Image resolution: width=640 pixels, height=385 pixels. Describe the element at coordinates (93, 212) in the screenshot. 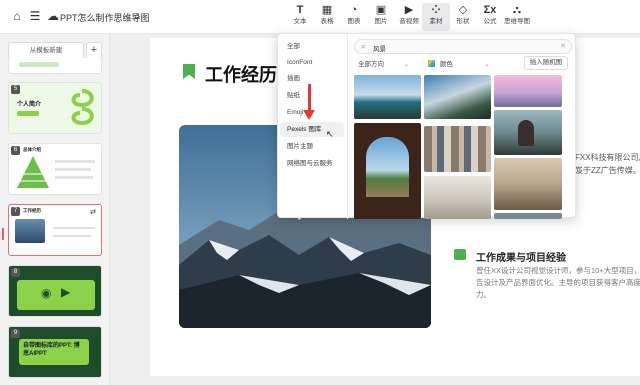

I see `shuffle-icon: ⇄` at that location.